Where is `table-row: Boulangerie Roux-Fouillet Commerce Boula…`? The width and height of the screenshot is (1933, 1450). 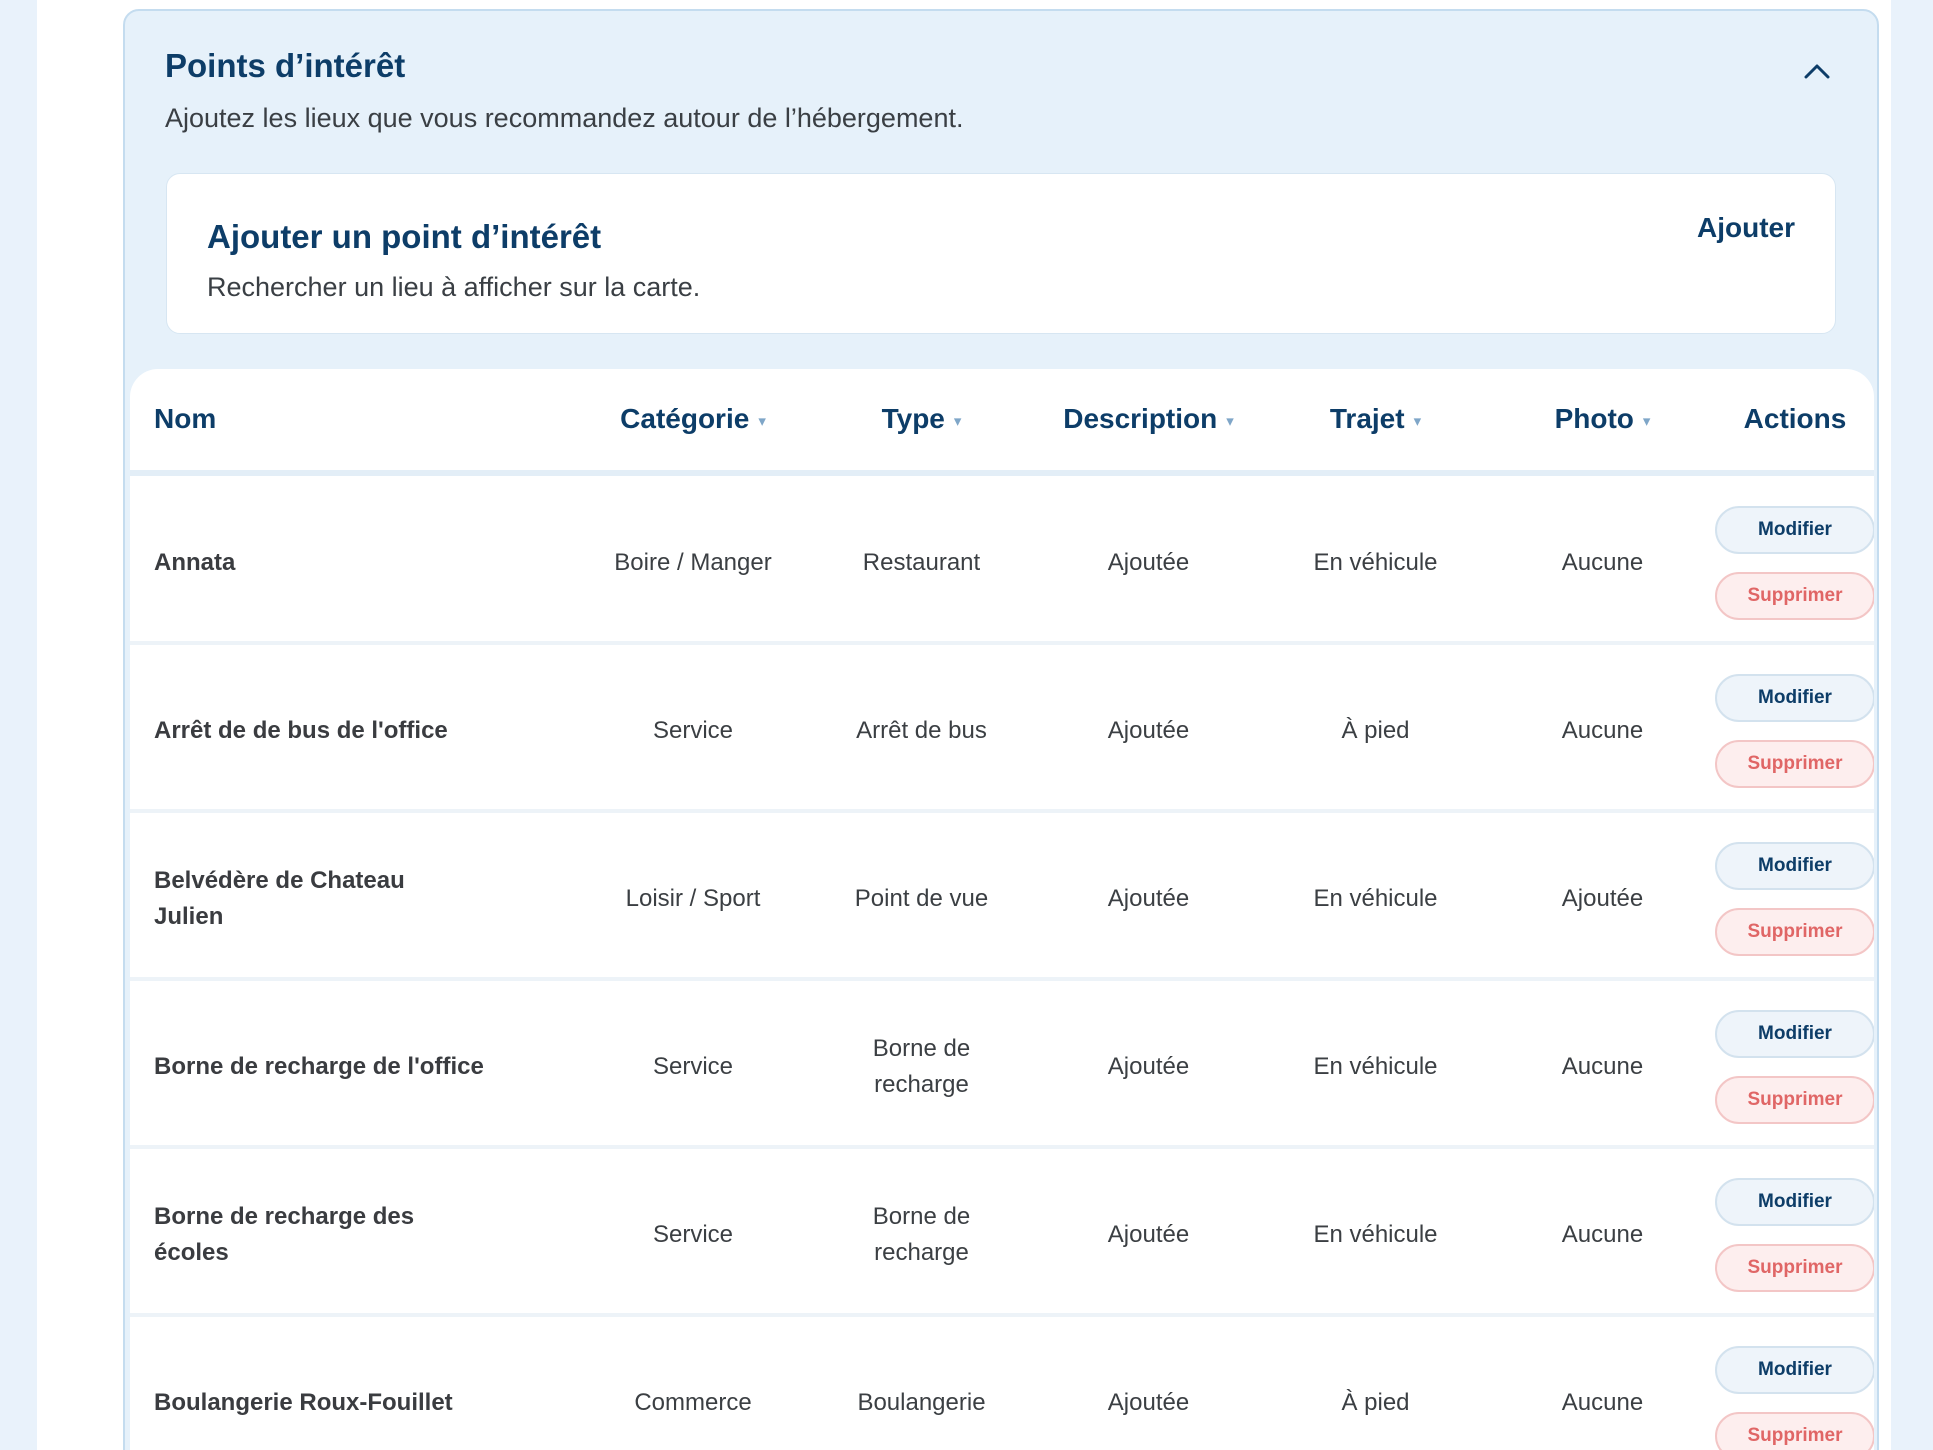 table-row: Boulangerie Roux-Fouillet Commerce Boula… is located at coordinates (1002, 1385).